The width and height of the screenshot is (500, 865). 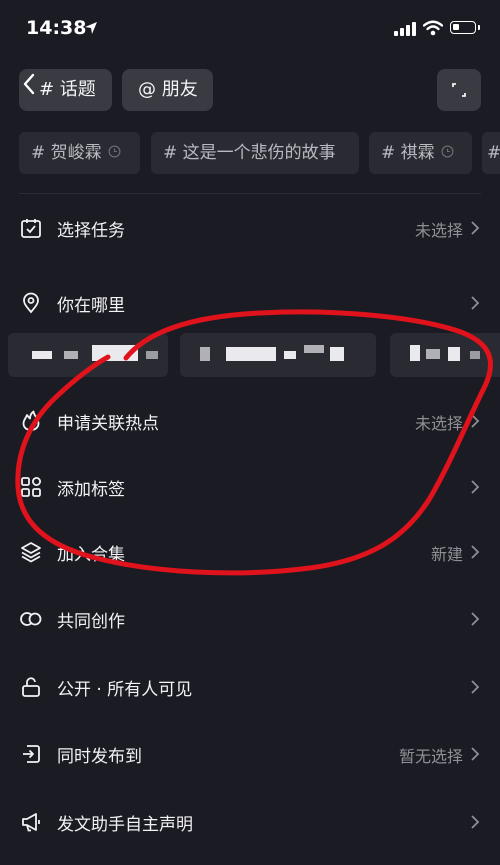 What do you see at coordinates (91, 28) in the screenshot?
I see `location-arrow-icon` at bounding box center [91, 28].